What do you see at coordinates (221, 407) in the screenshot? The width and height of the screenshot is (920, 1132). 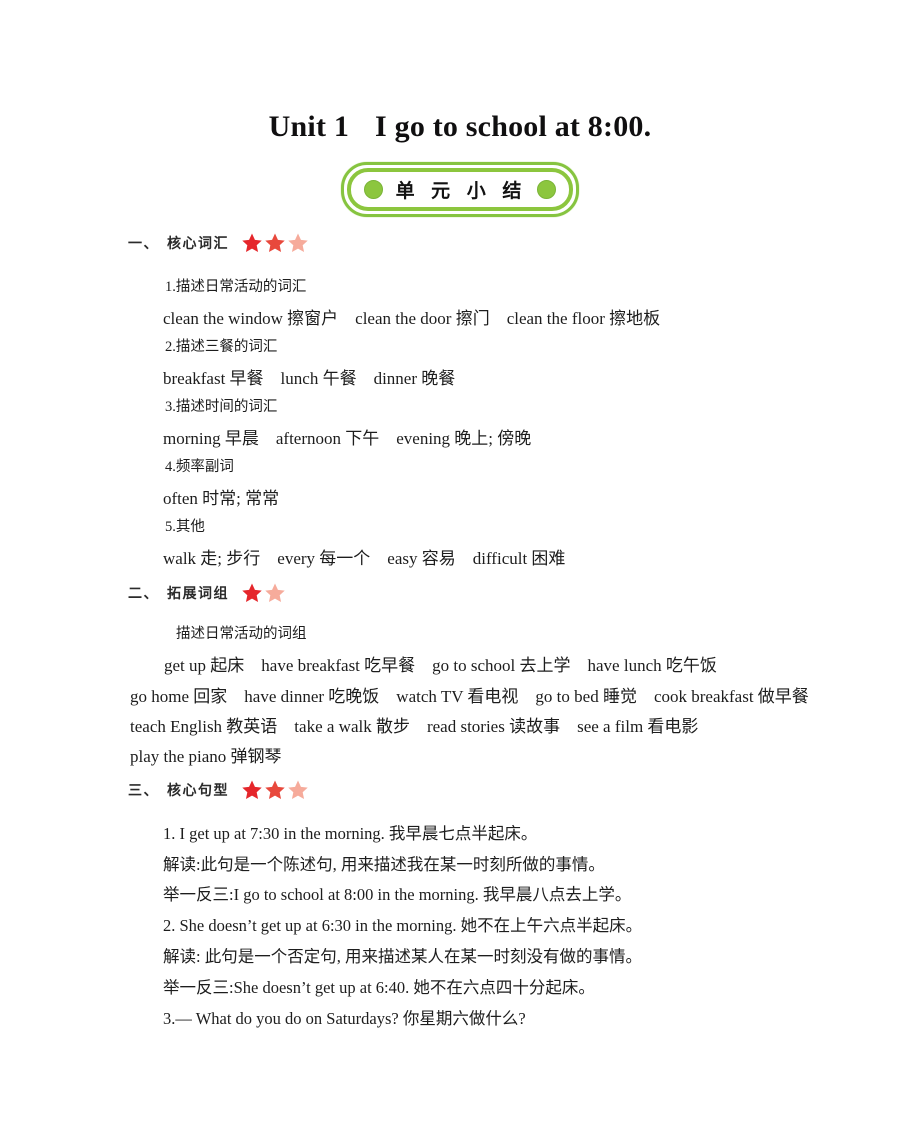 I see `vocab-group-label: 3.描述时间的词汇` at bounding box center [221, 407].